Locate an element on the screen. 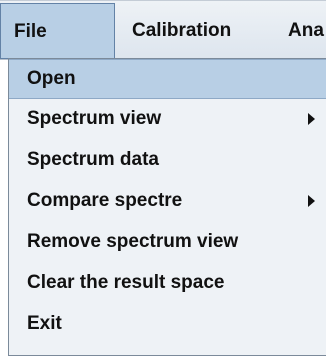  menu-calibration: Calibration is located at coordinates (181, 31).